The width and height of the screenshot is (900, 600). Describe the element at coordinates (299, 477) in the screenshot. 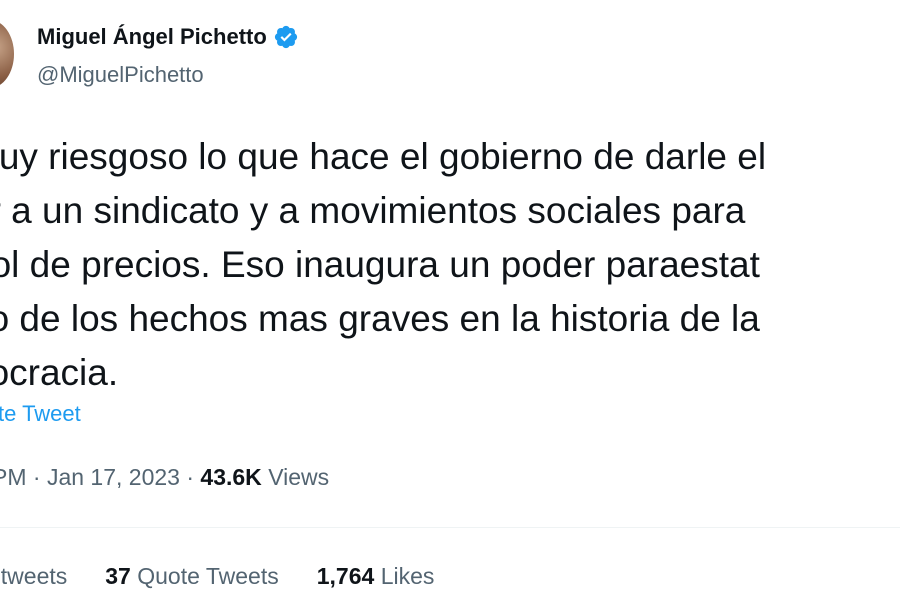

I see `views-label: Views` at that location.